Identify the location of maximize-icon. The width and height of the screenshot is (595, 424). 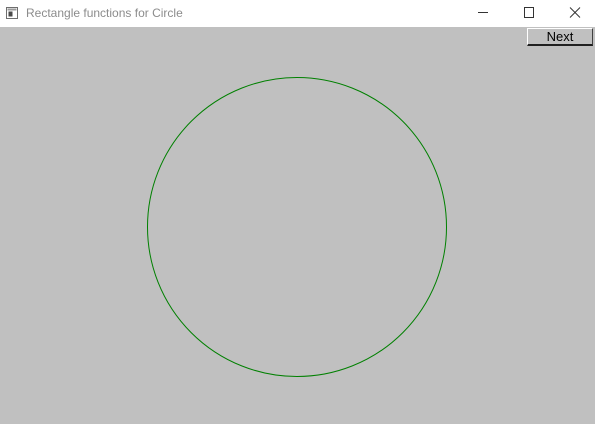
(529, 12).